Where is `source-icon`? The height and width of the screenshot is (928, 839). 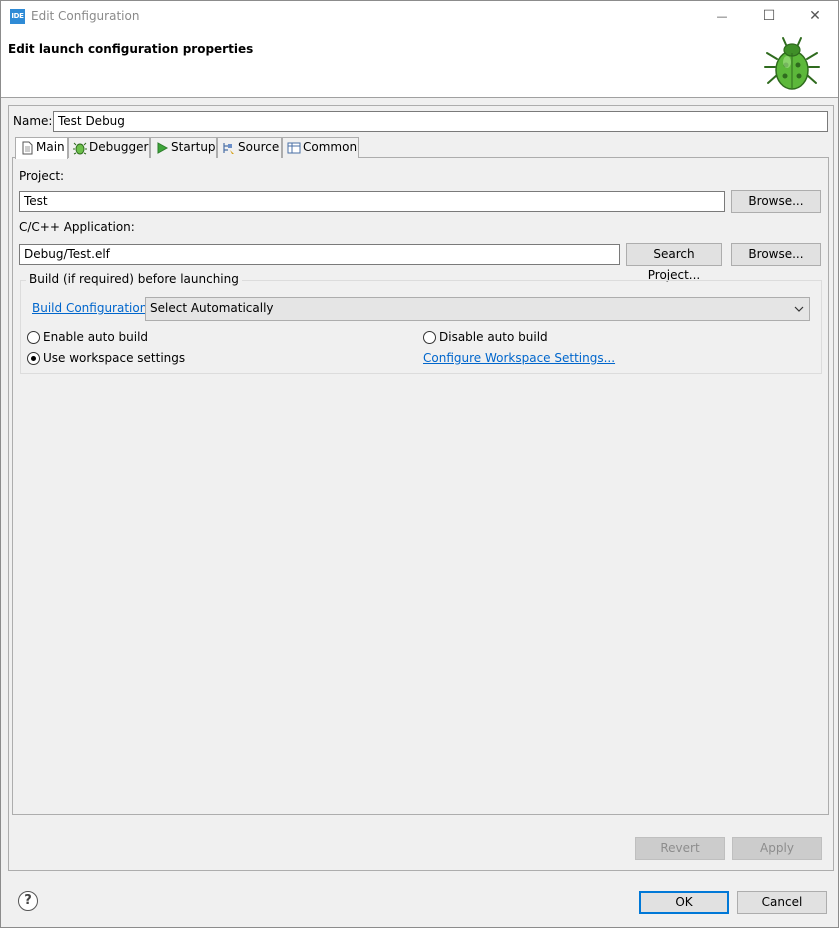 source-icon is located at coordinates (228, 148).